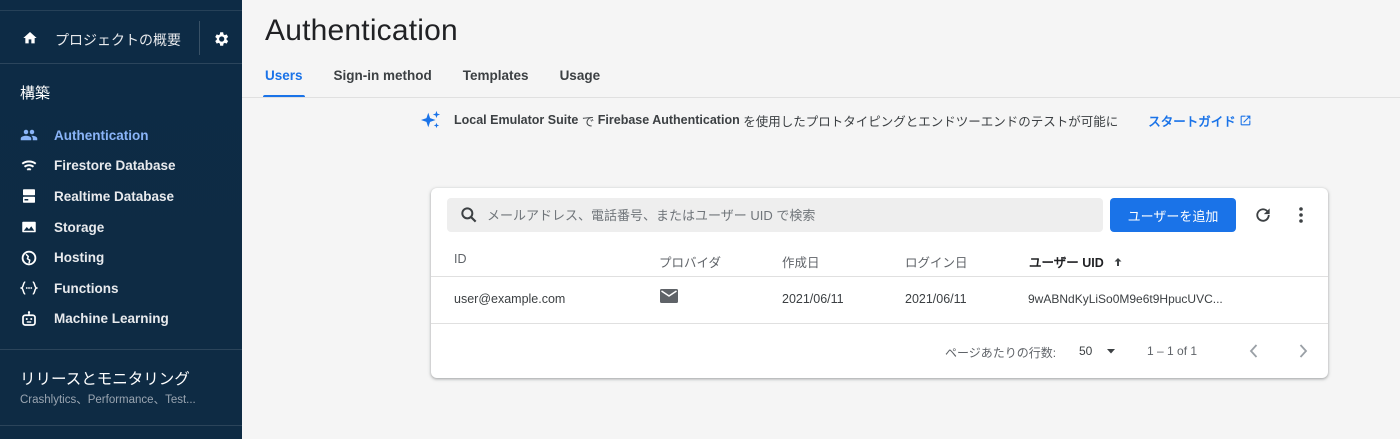  I want to click on column-header-uid: ユーザー UID, so click(1076, 261).